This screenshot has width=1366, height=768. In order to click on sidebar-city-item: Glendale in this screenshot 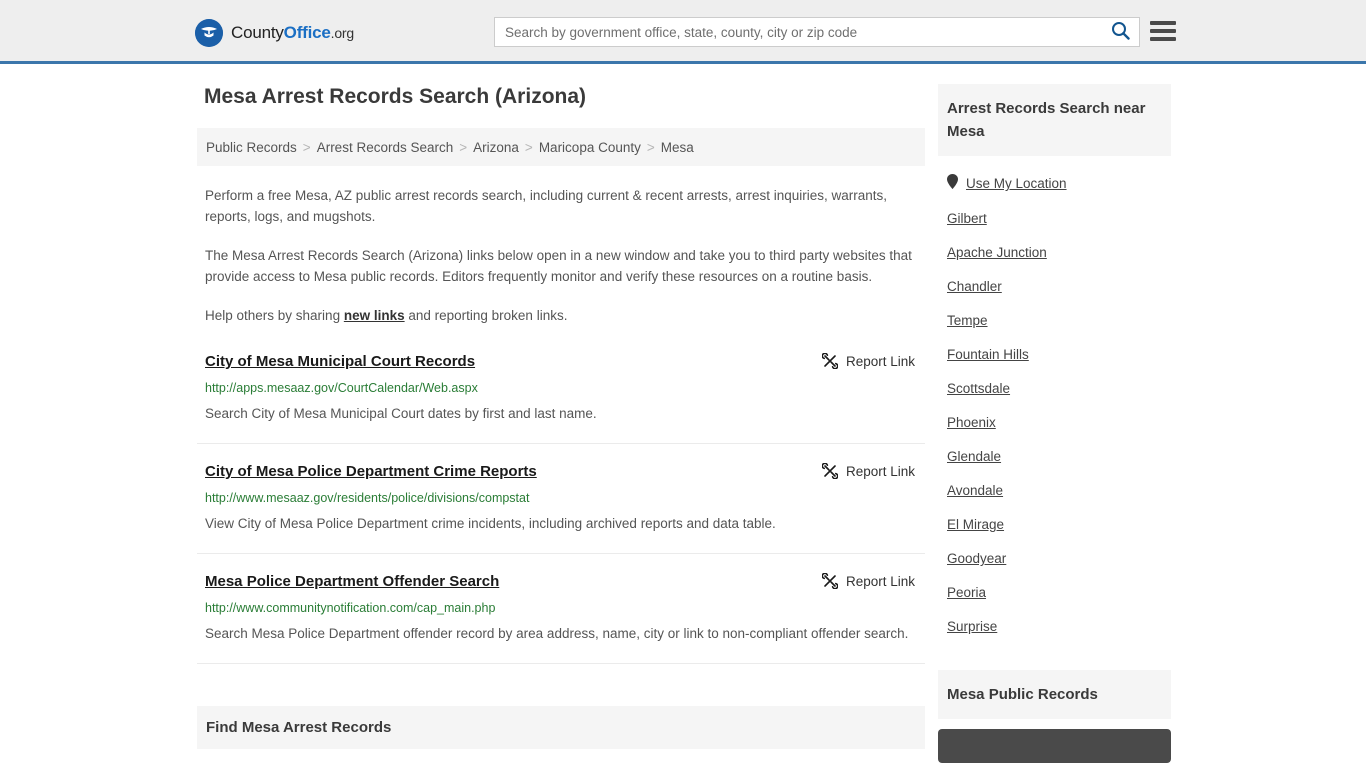, I will do `click(1054, 457)`.